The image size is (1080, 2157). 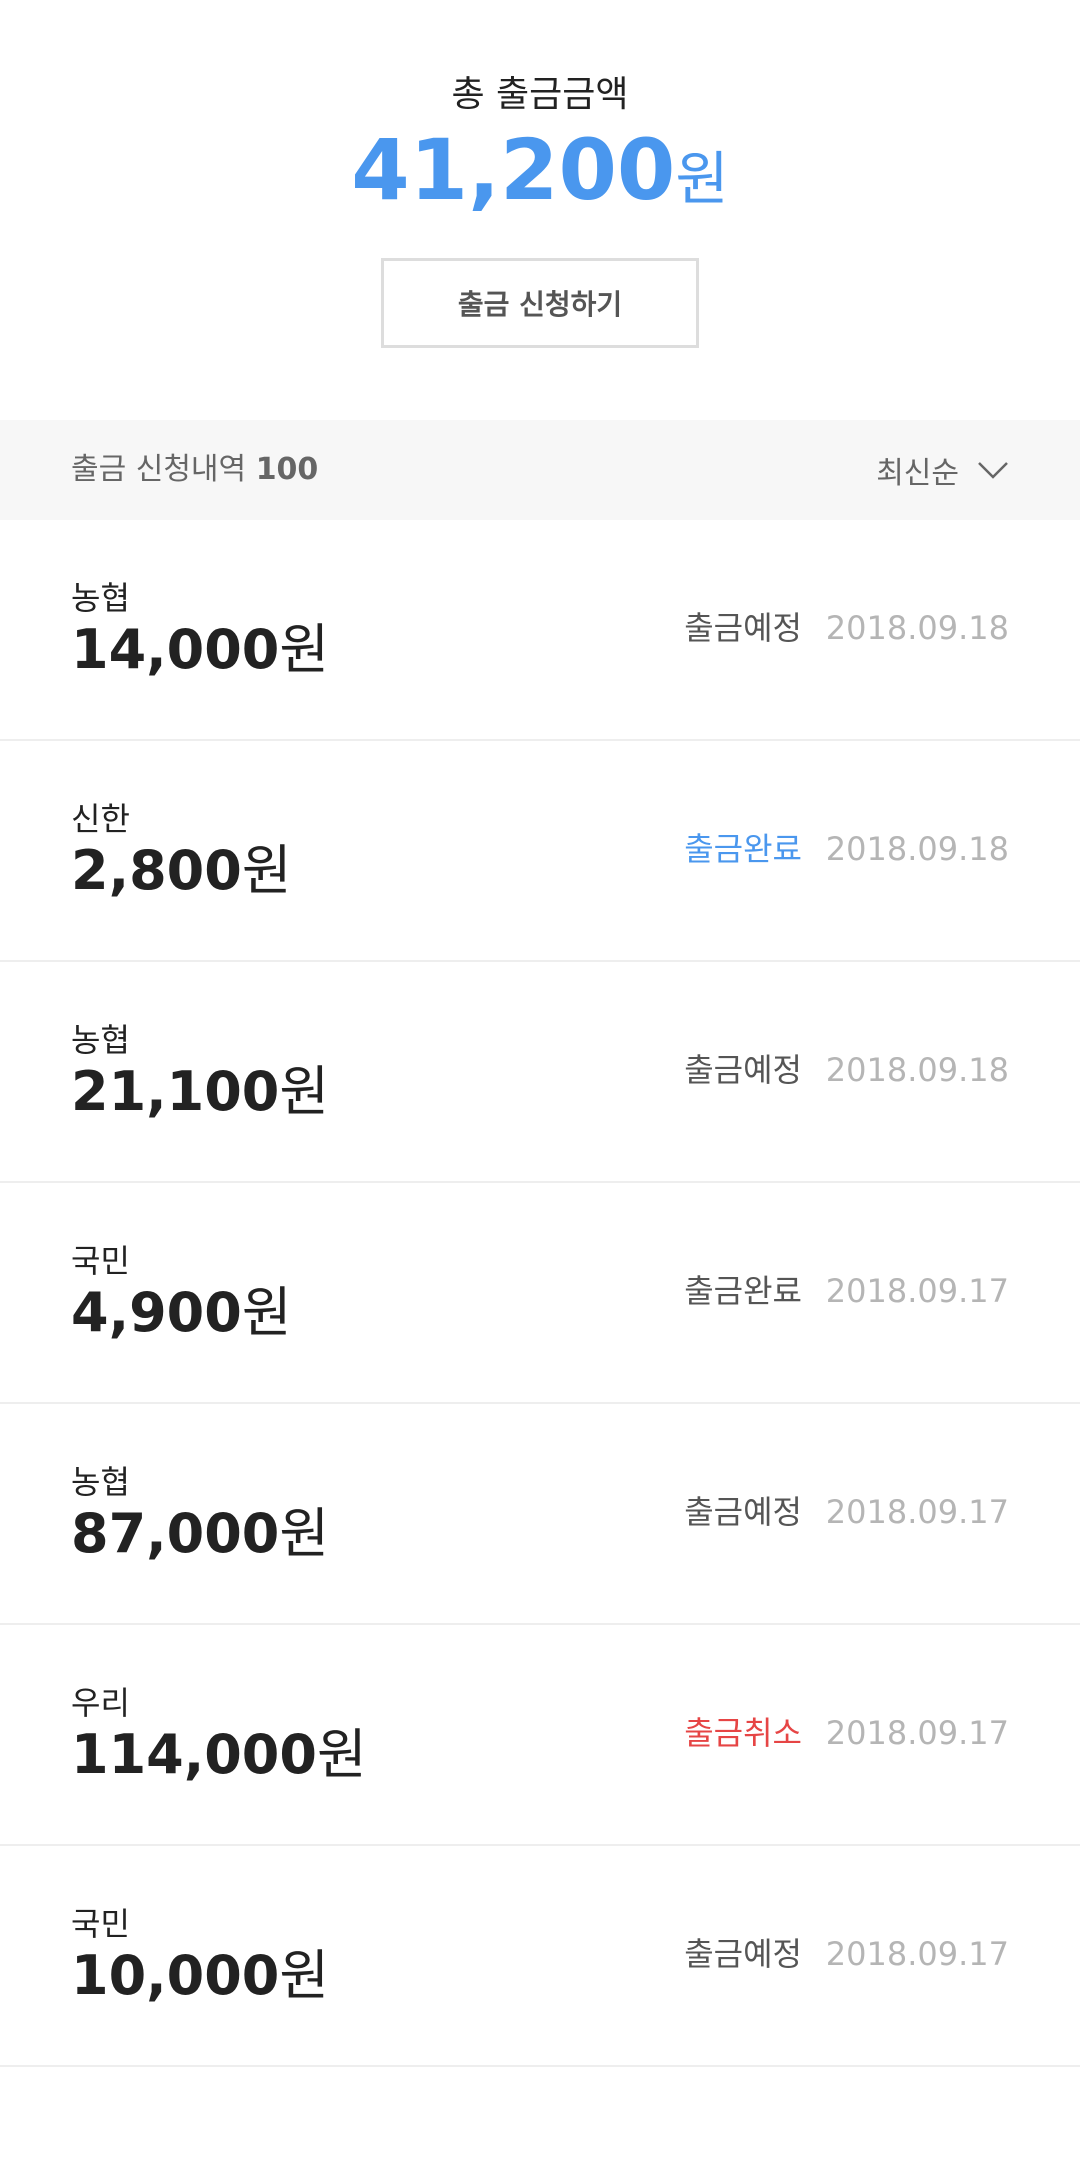 I want to click on withdrawal-row: 농협 14,000원 출금예정 2018.09.18, so click(x=540, y=630).